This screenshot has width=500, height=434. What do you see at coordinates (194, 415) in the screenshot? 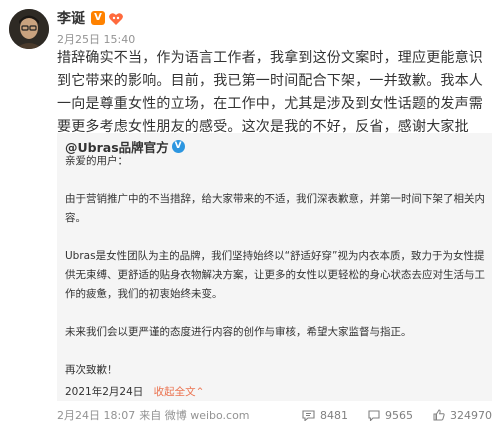
I see `repost-source: 来自 微博 weibo.com` at bounding box center [194, 415].